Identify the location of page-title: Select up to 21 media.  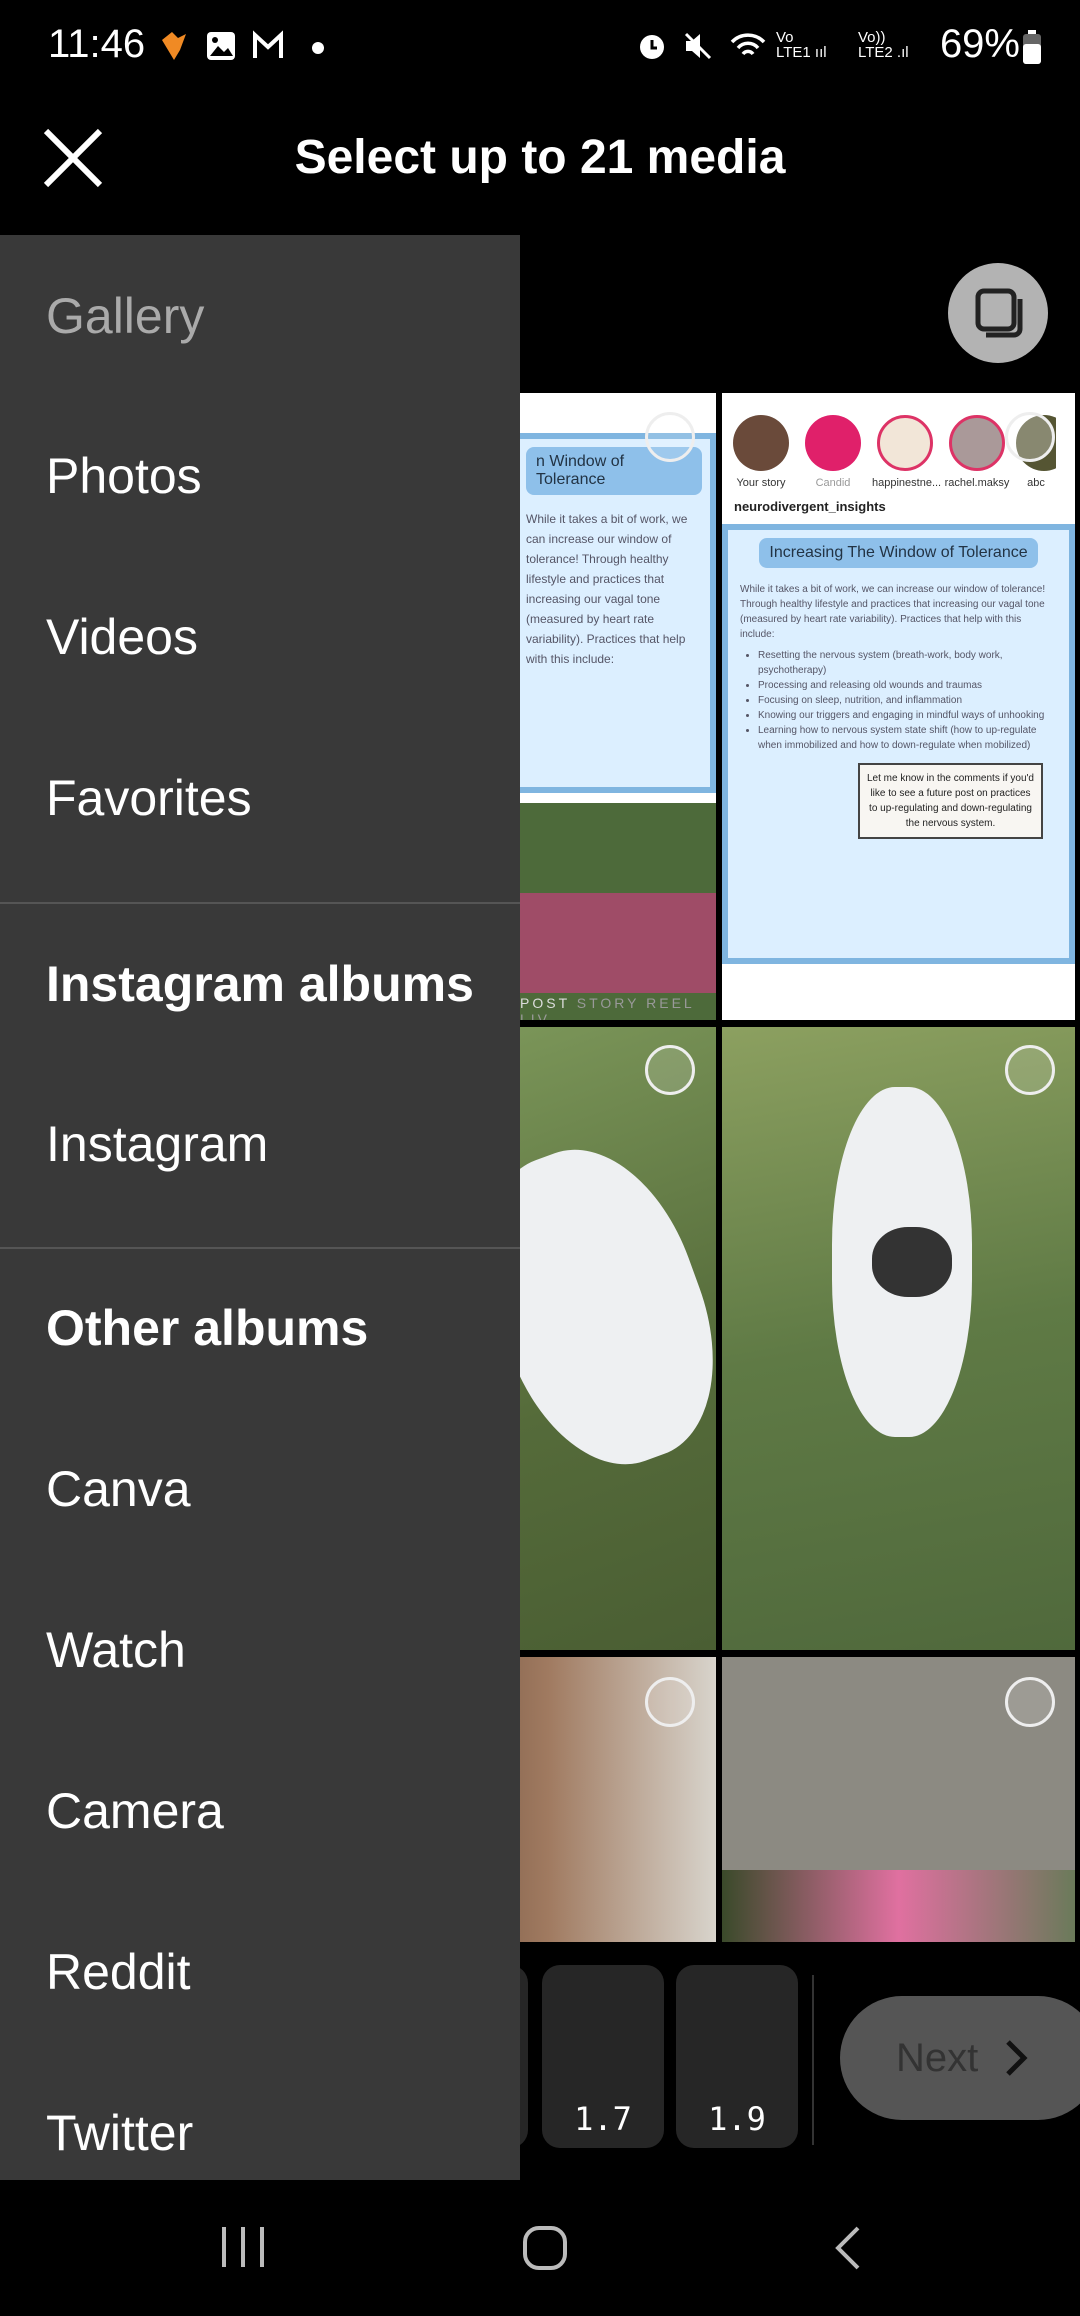
(540, 157).